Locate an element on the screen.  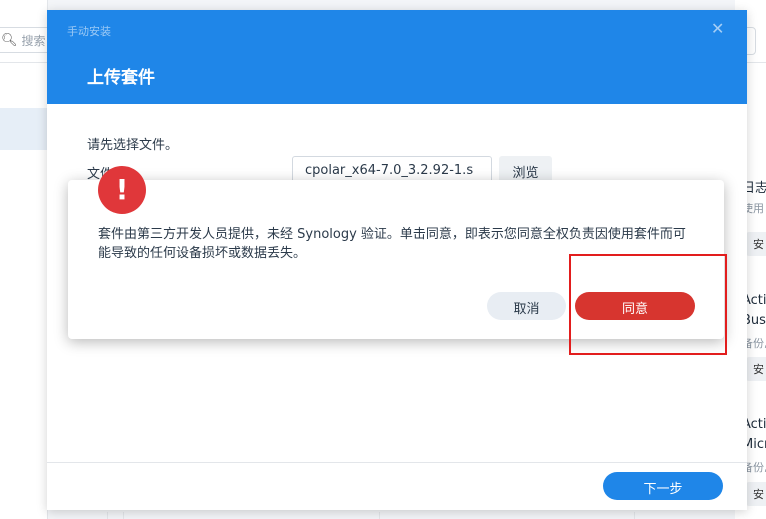
close-icon: ✕ is located at coordinates (717, 28).